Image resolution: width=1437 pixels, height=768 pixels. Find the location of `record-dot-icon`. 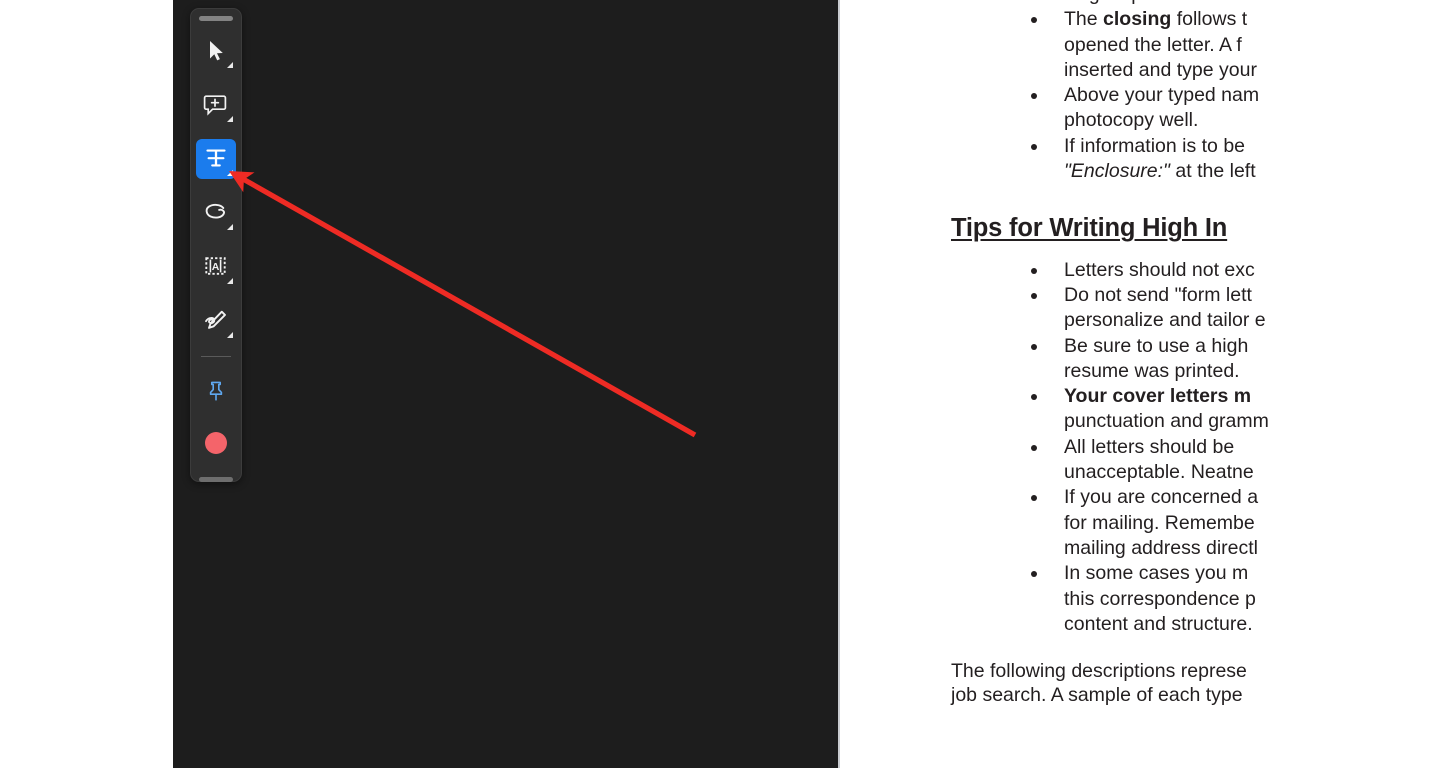

record-dot-icon is located at coordinates (216, 443).